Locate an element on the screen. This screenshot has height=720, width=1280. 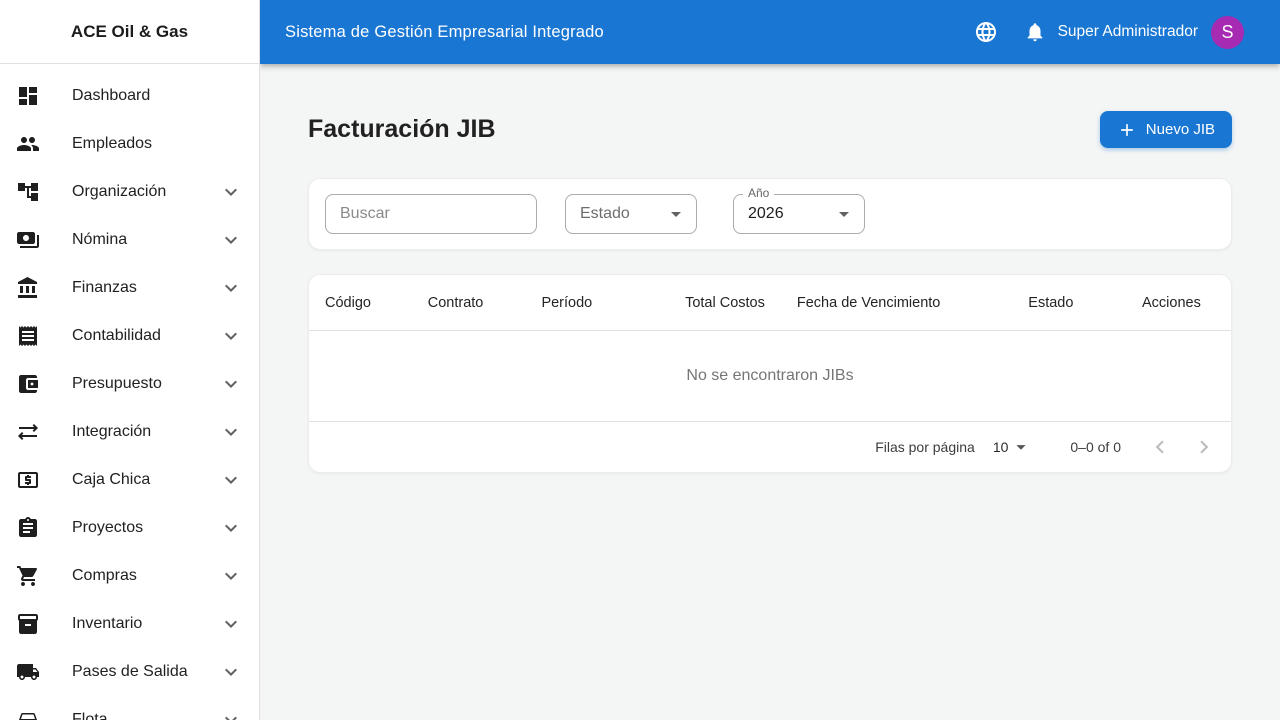
sidebar-item-label: Presupuesto is located at coordinates (117, 383).